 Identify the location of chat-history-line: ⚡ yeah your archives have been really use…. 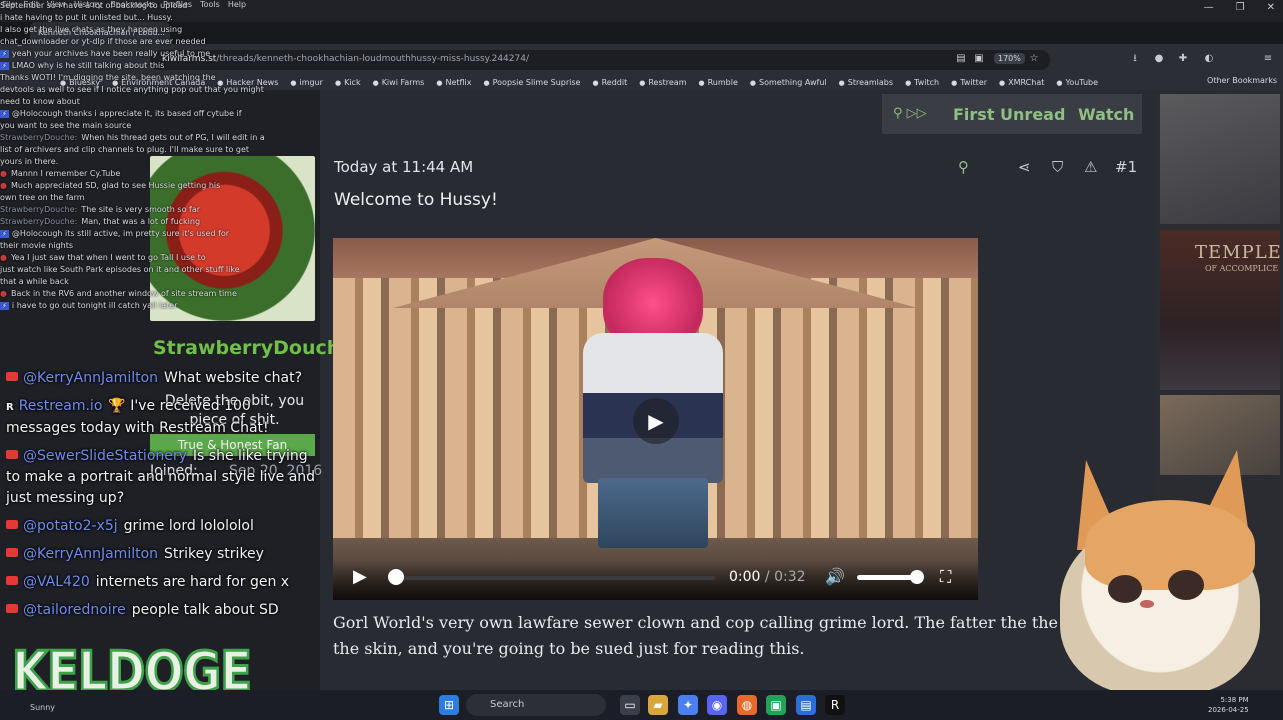
(150, 54).